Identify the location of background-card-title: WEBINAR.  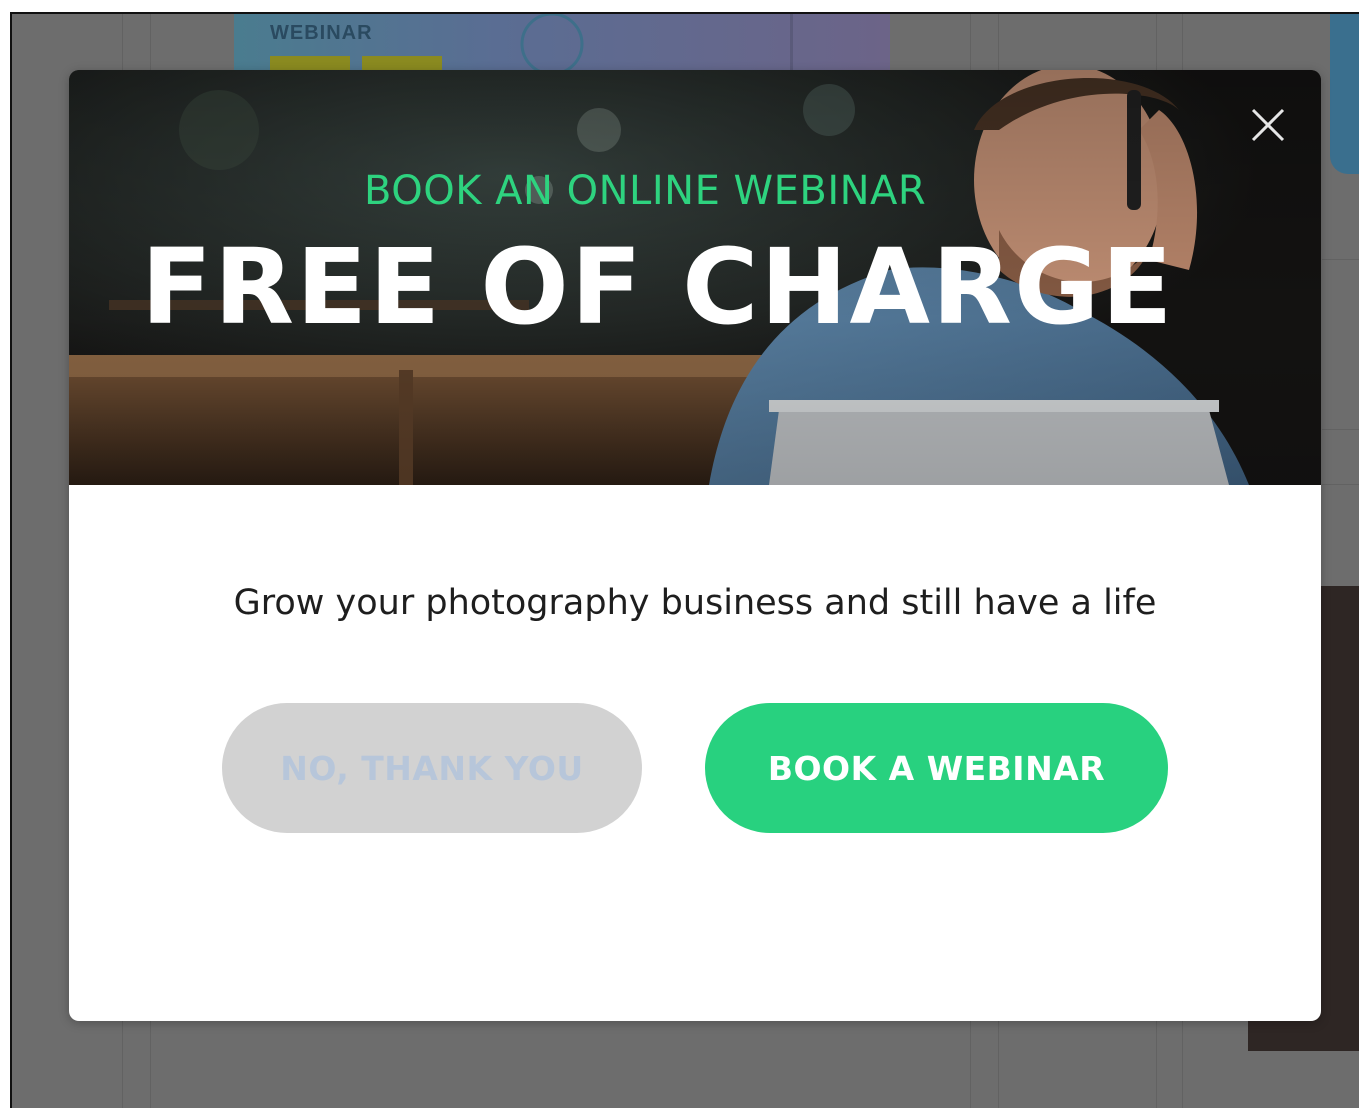
(321, 33).